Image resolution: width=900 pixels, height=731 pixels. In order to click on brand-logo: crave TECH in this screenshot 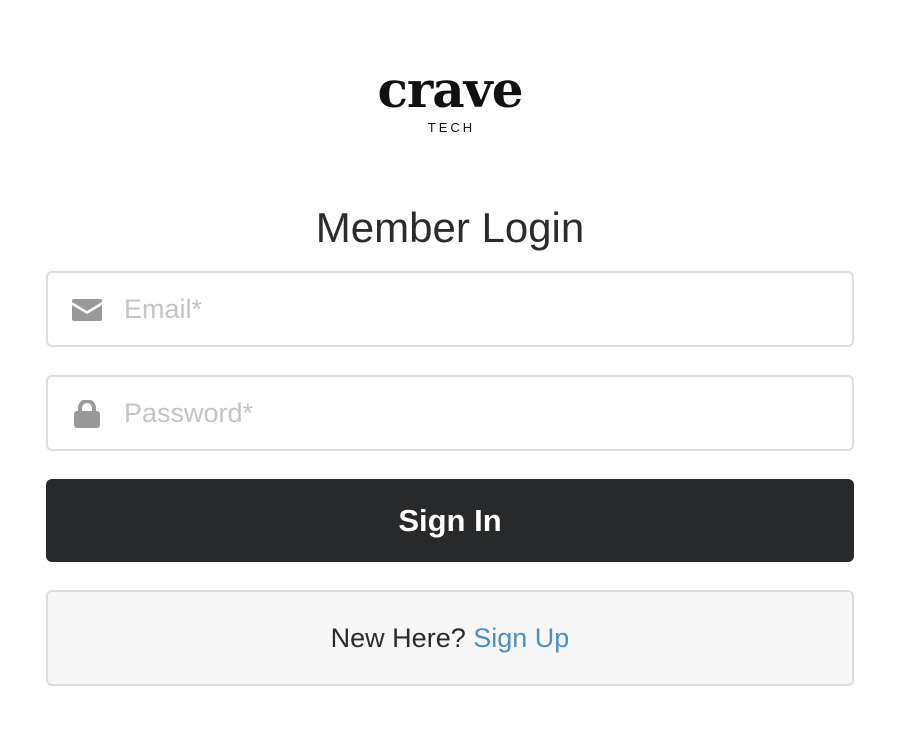, I will do `click(450, 98)`.